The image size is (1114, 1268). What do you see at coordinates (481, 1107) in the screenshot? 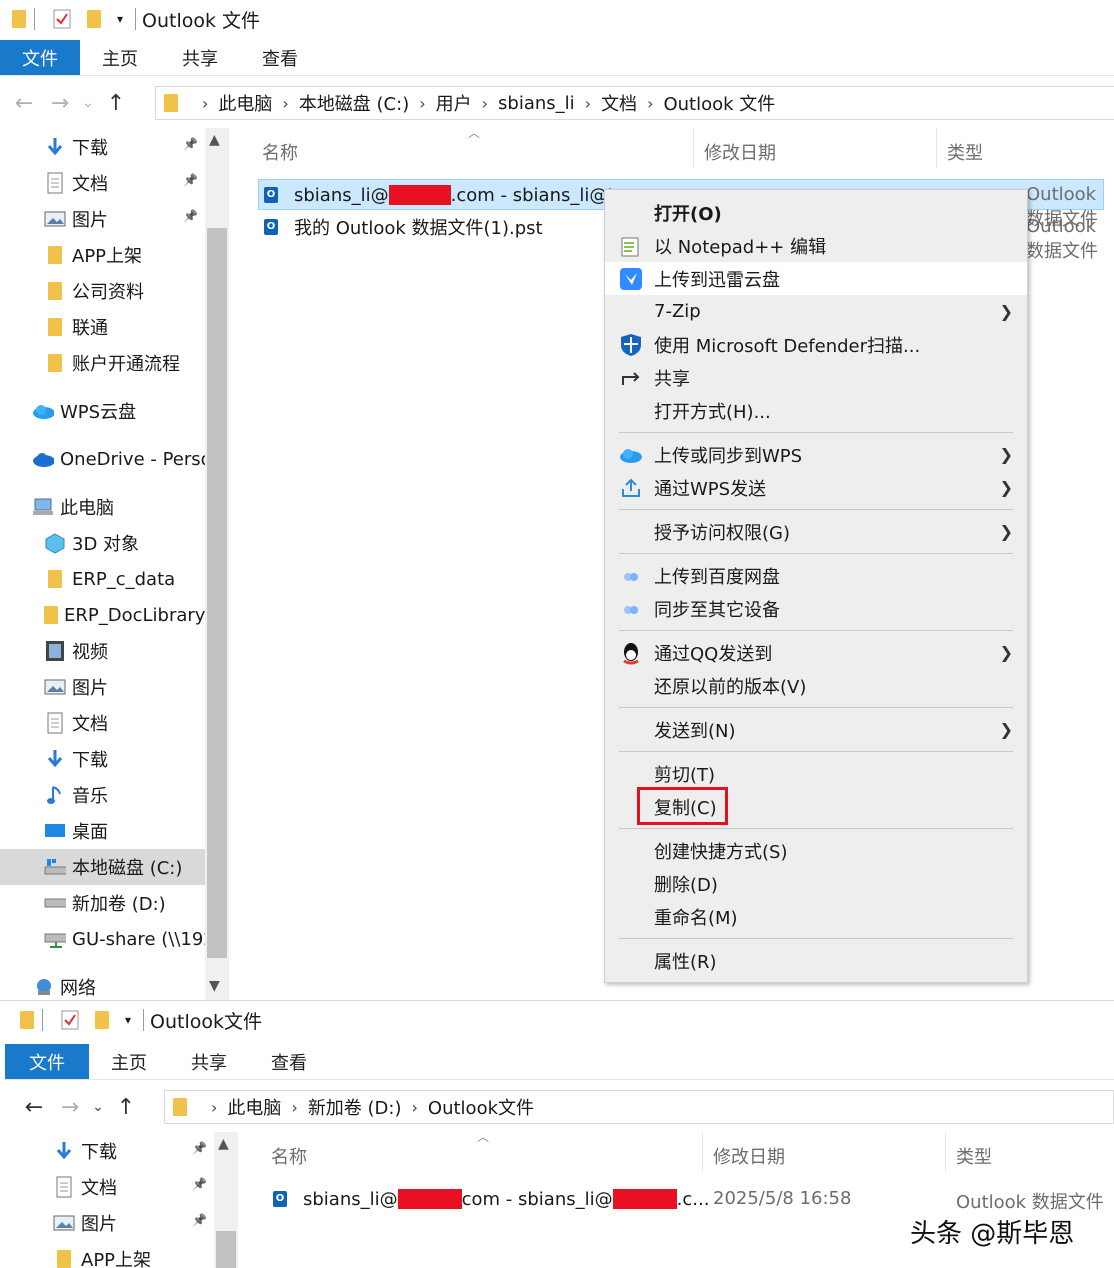
I see `breadcrumb-outlook: Outlook文件` at bounding box center [481, 1107].